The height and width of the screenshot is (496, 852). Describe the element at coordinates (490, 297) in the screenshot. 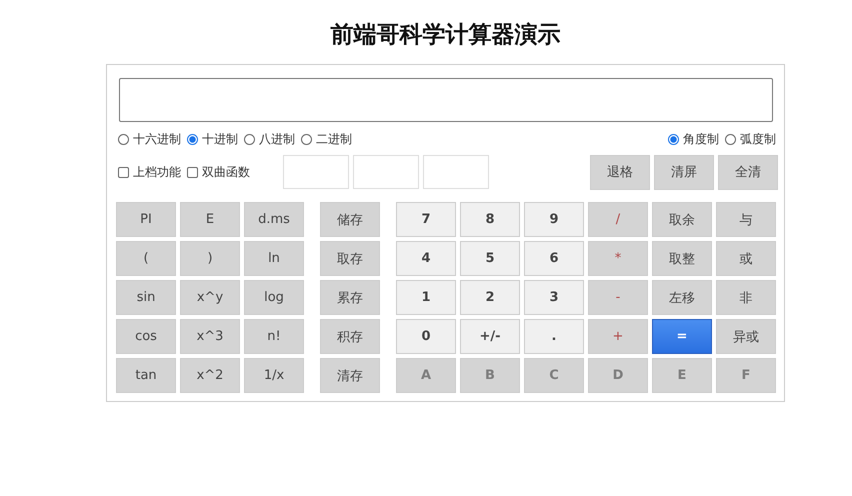

I see `digit-key: 2` at that location.